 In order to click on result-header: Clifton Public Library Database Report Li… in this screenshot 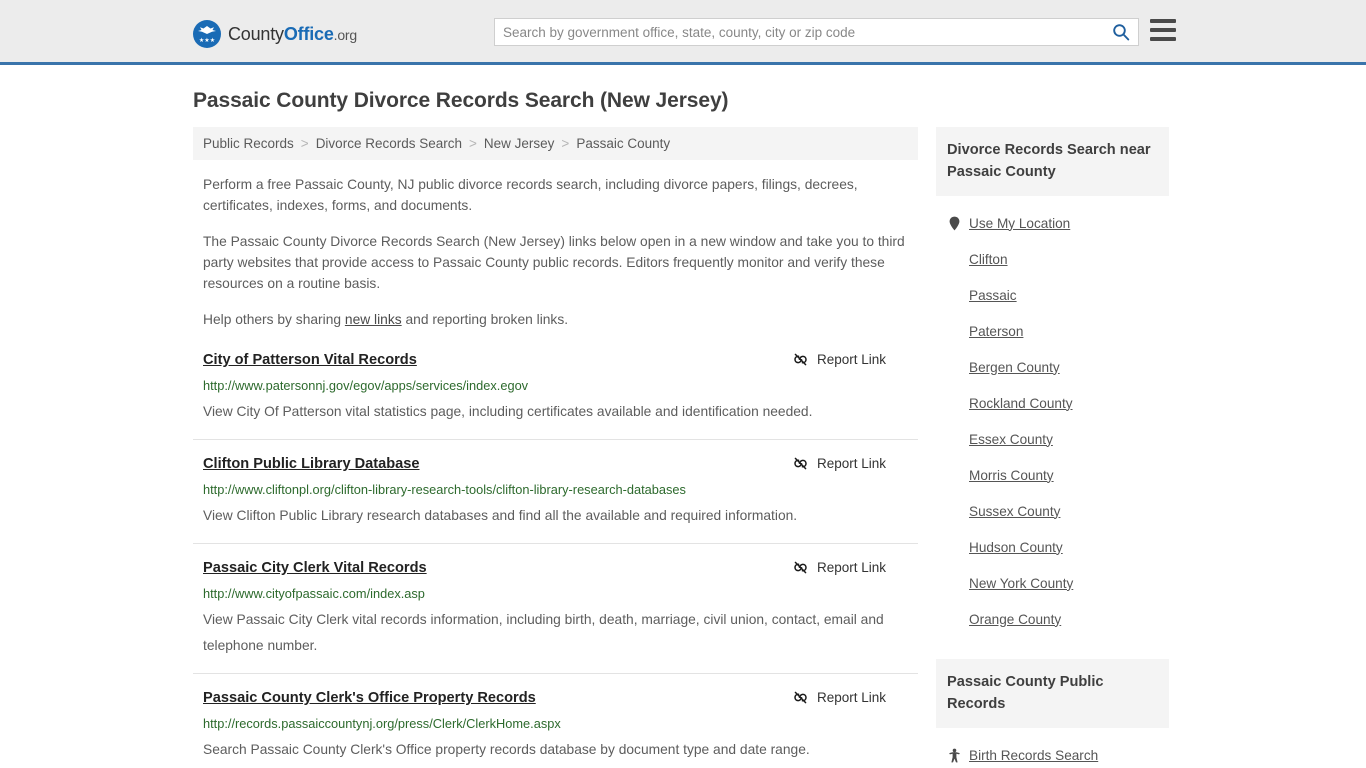, I will do `click(560, 464)`.